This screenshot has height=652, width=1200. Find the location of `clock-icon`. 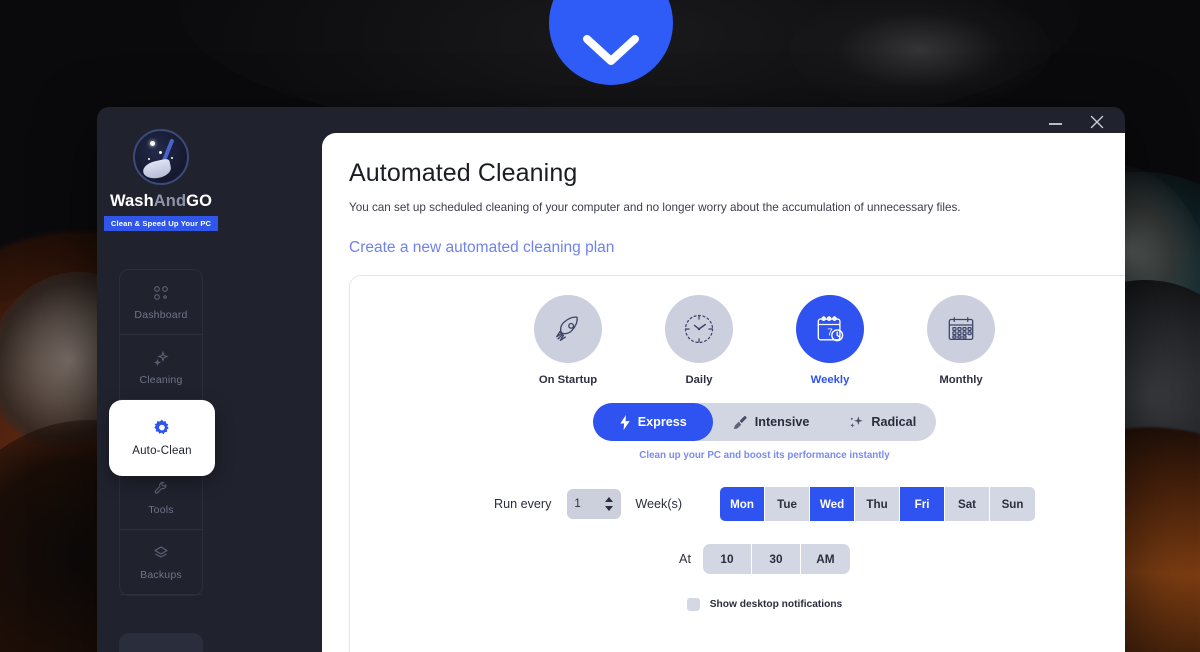

clock-icon is located at coordinates (699, 329).